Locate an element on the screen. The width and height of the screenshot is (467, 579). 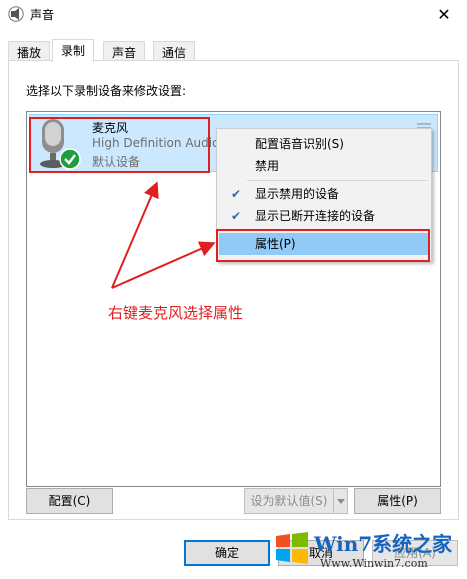
ok-button: 确定 is located at coordinates (227, 553).